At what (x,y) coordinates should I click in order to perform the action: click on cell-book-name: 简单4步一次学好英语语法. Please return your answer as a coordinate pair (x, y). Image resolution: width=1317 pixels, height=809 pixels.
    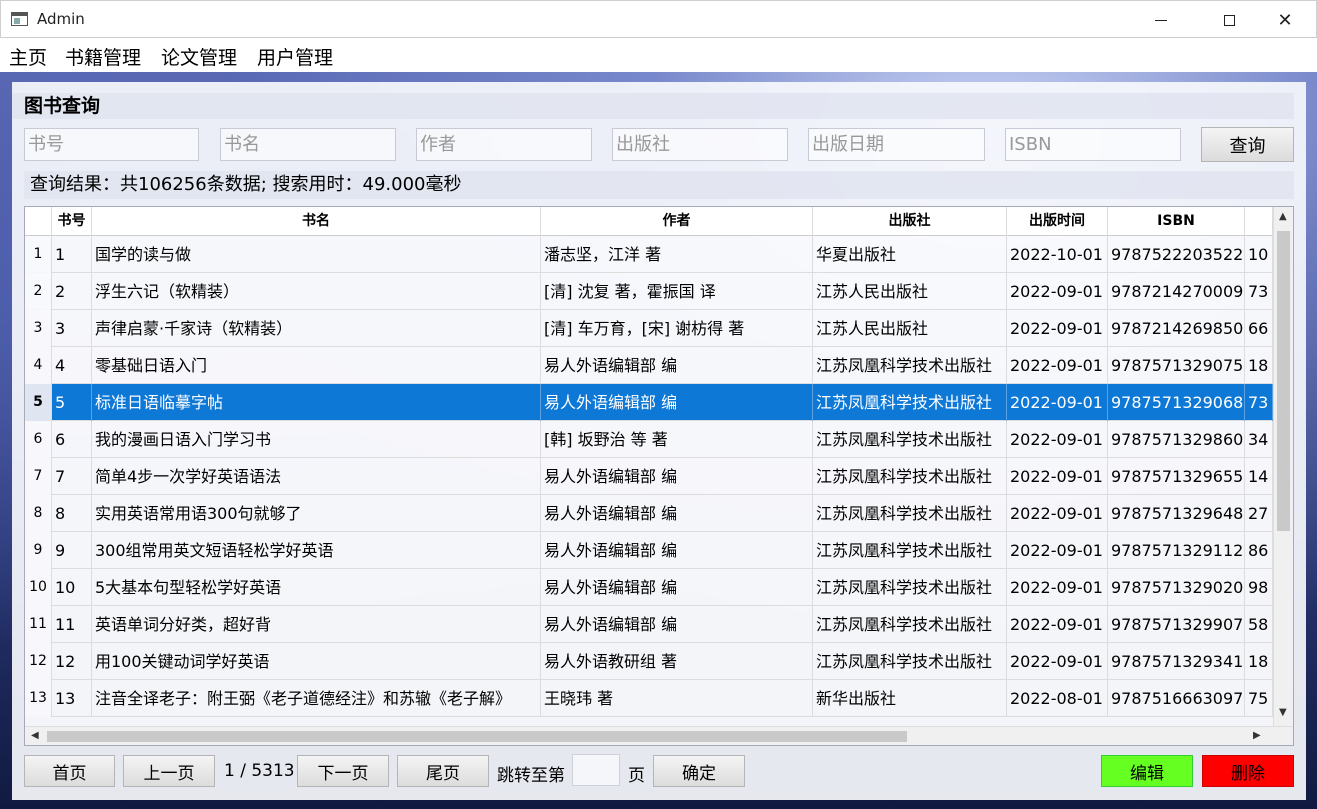
    Looking at the image, I should click on (316, 476).